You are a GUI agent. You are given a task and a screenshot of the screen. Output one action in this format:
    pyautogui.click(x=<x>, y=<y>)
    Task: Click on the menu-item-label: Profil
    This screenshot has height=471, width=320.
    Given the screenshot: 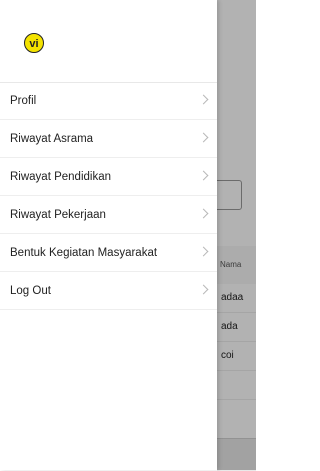 What is the action you would take?
    pyautogui.click(x=23, y=100)
    